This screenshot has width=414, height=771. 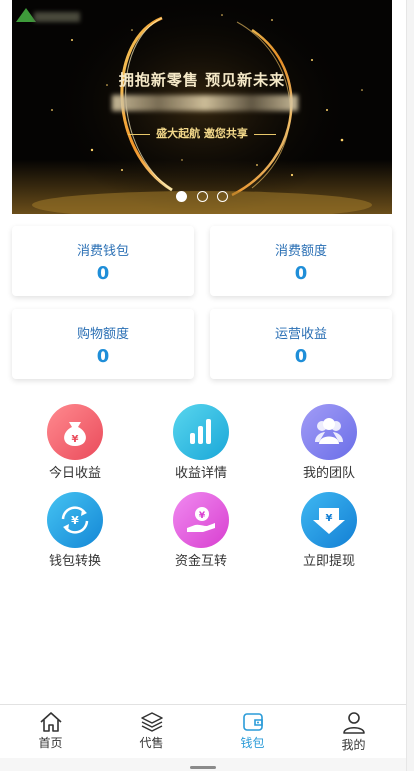 I want to click on grid-today-income: ¥ 今日收益, so click(x=75, y=442).